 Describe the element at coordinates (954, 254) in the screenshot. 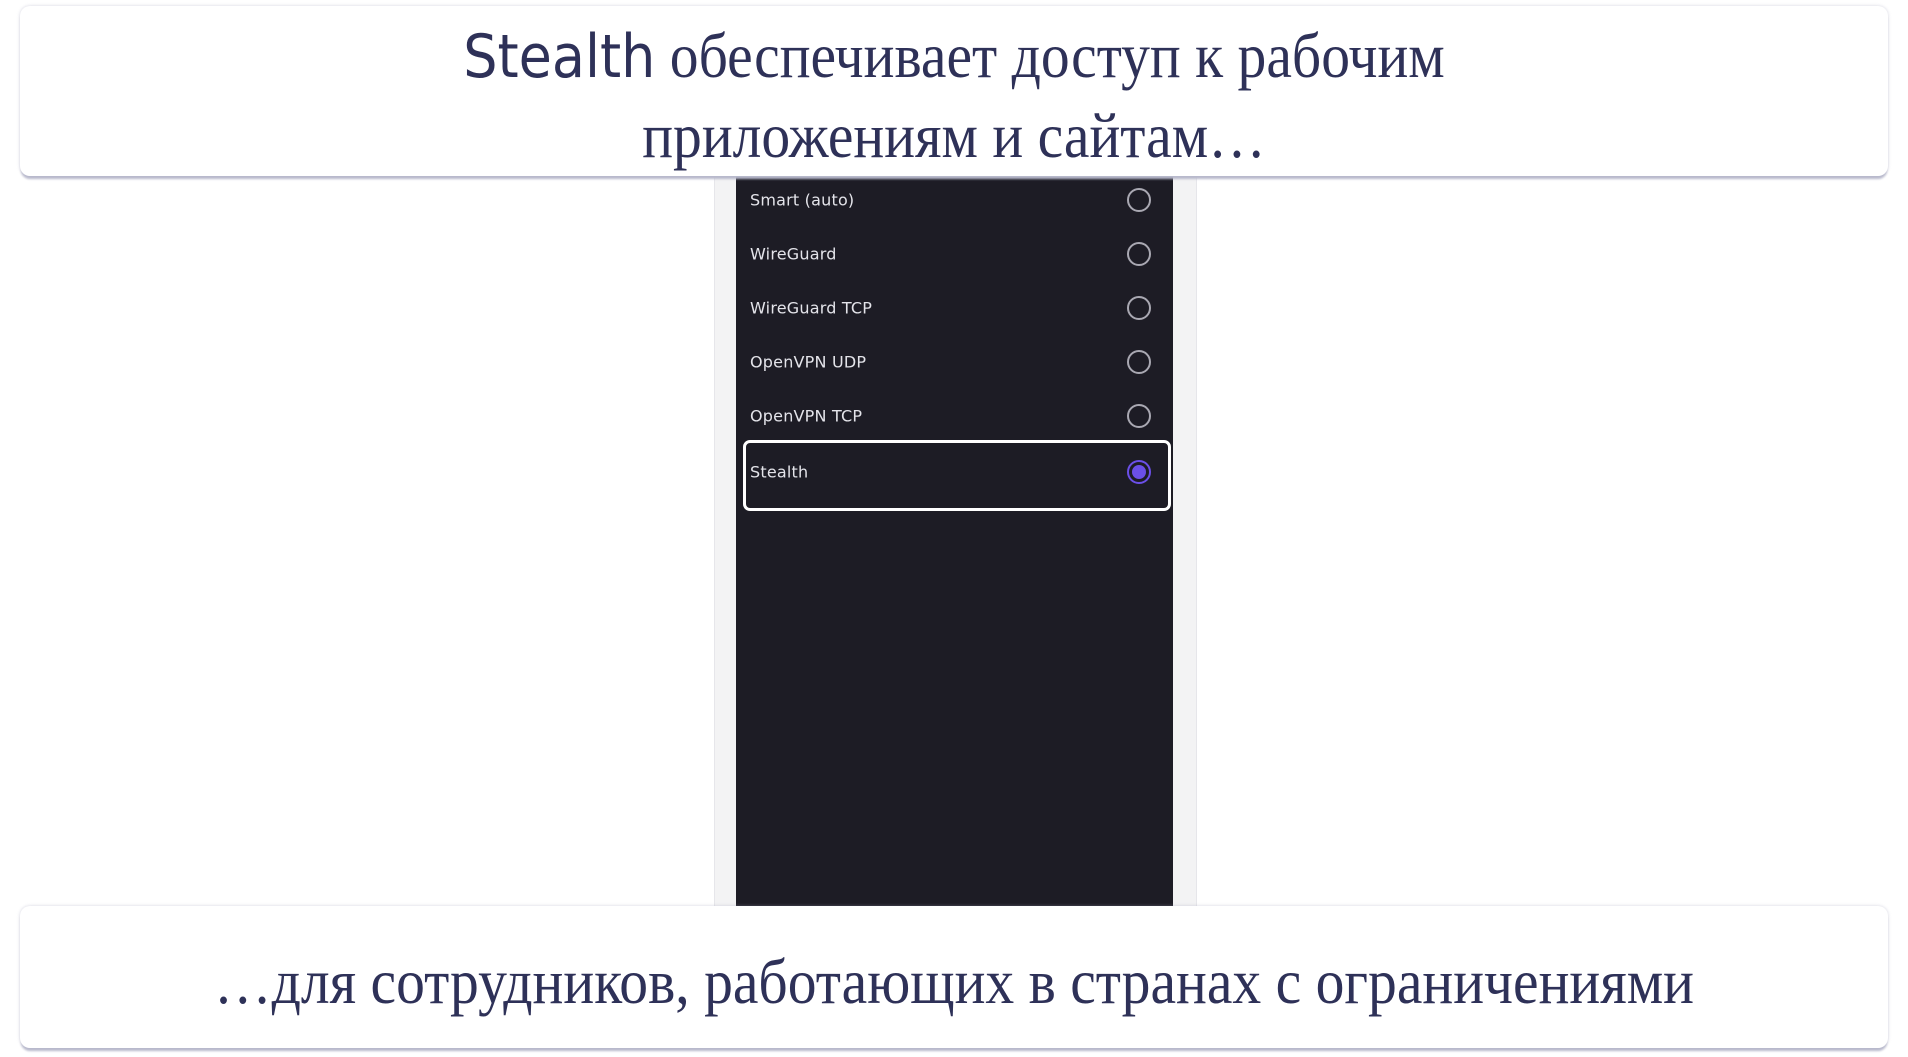

I see `protocol-option-wireguard: WireGuard` at that location.